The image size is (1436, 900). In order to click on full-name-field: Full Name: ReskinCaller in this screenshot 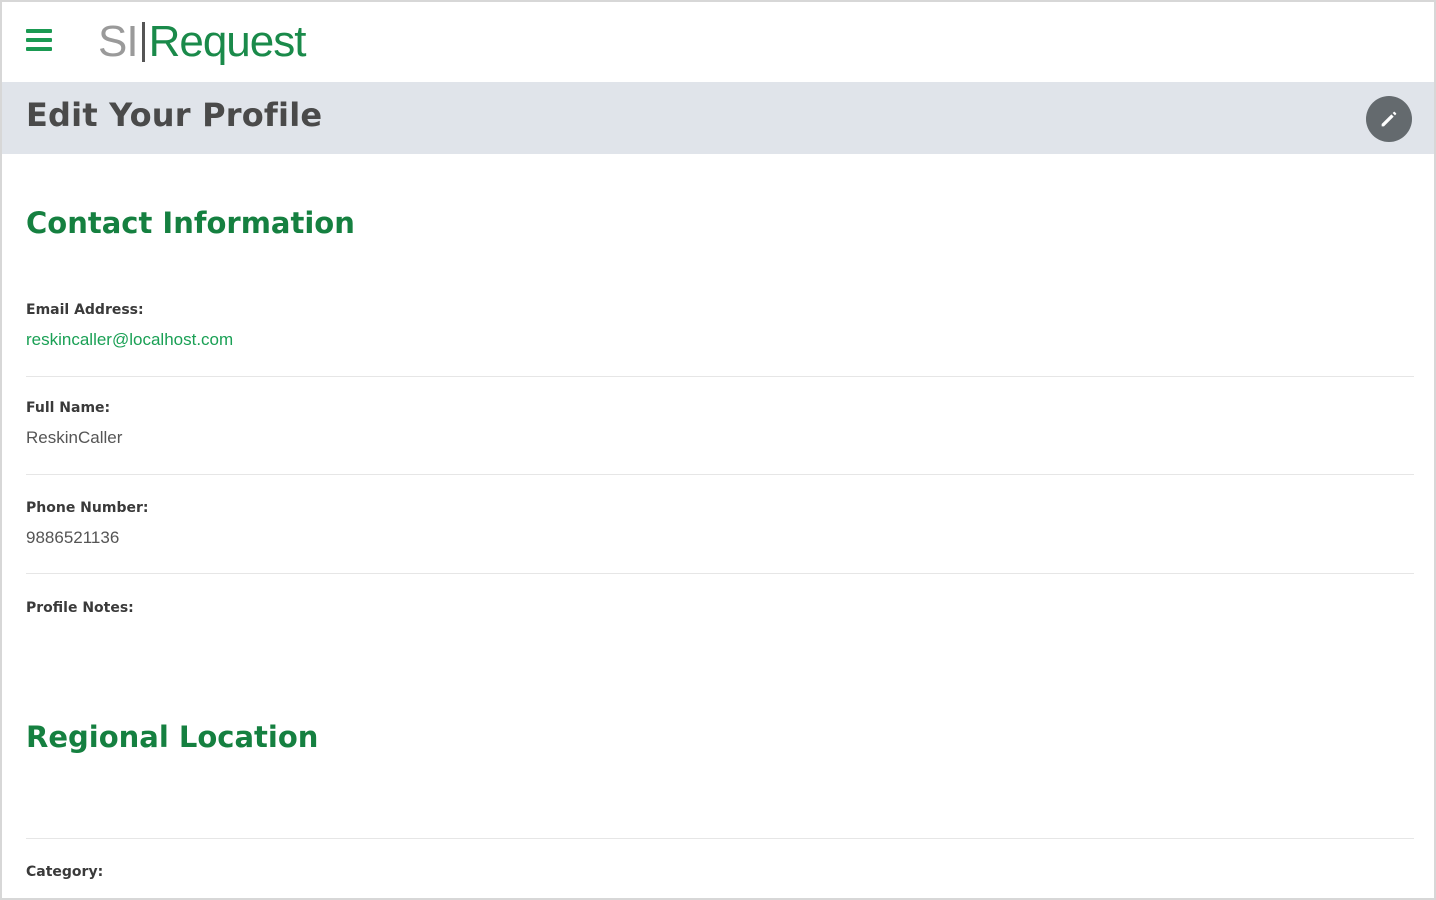, I will do `click(720, 430)`.